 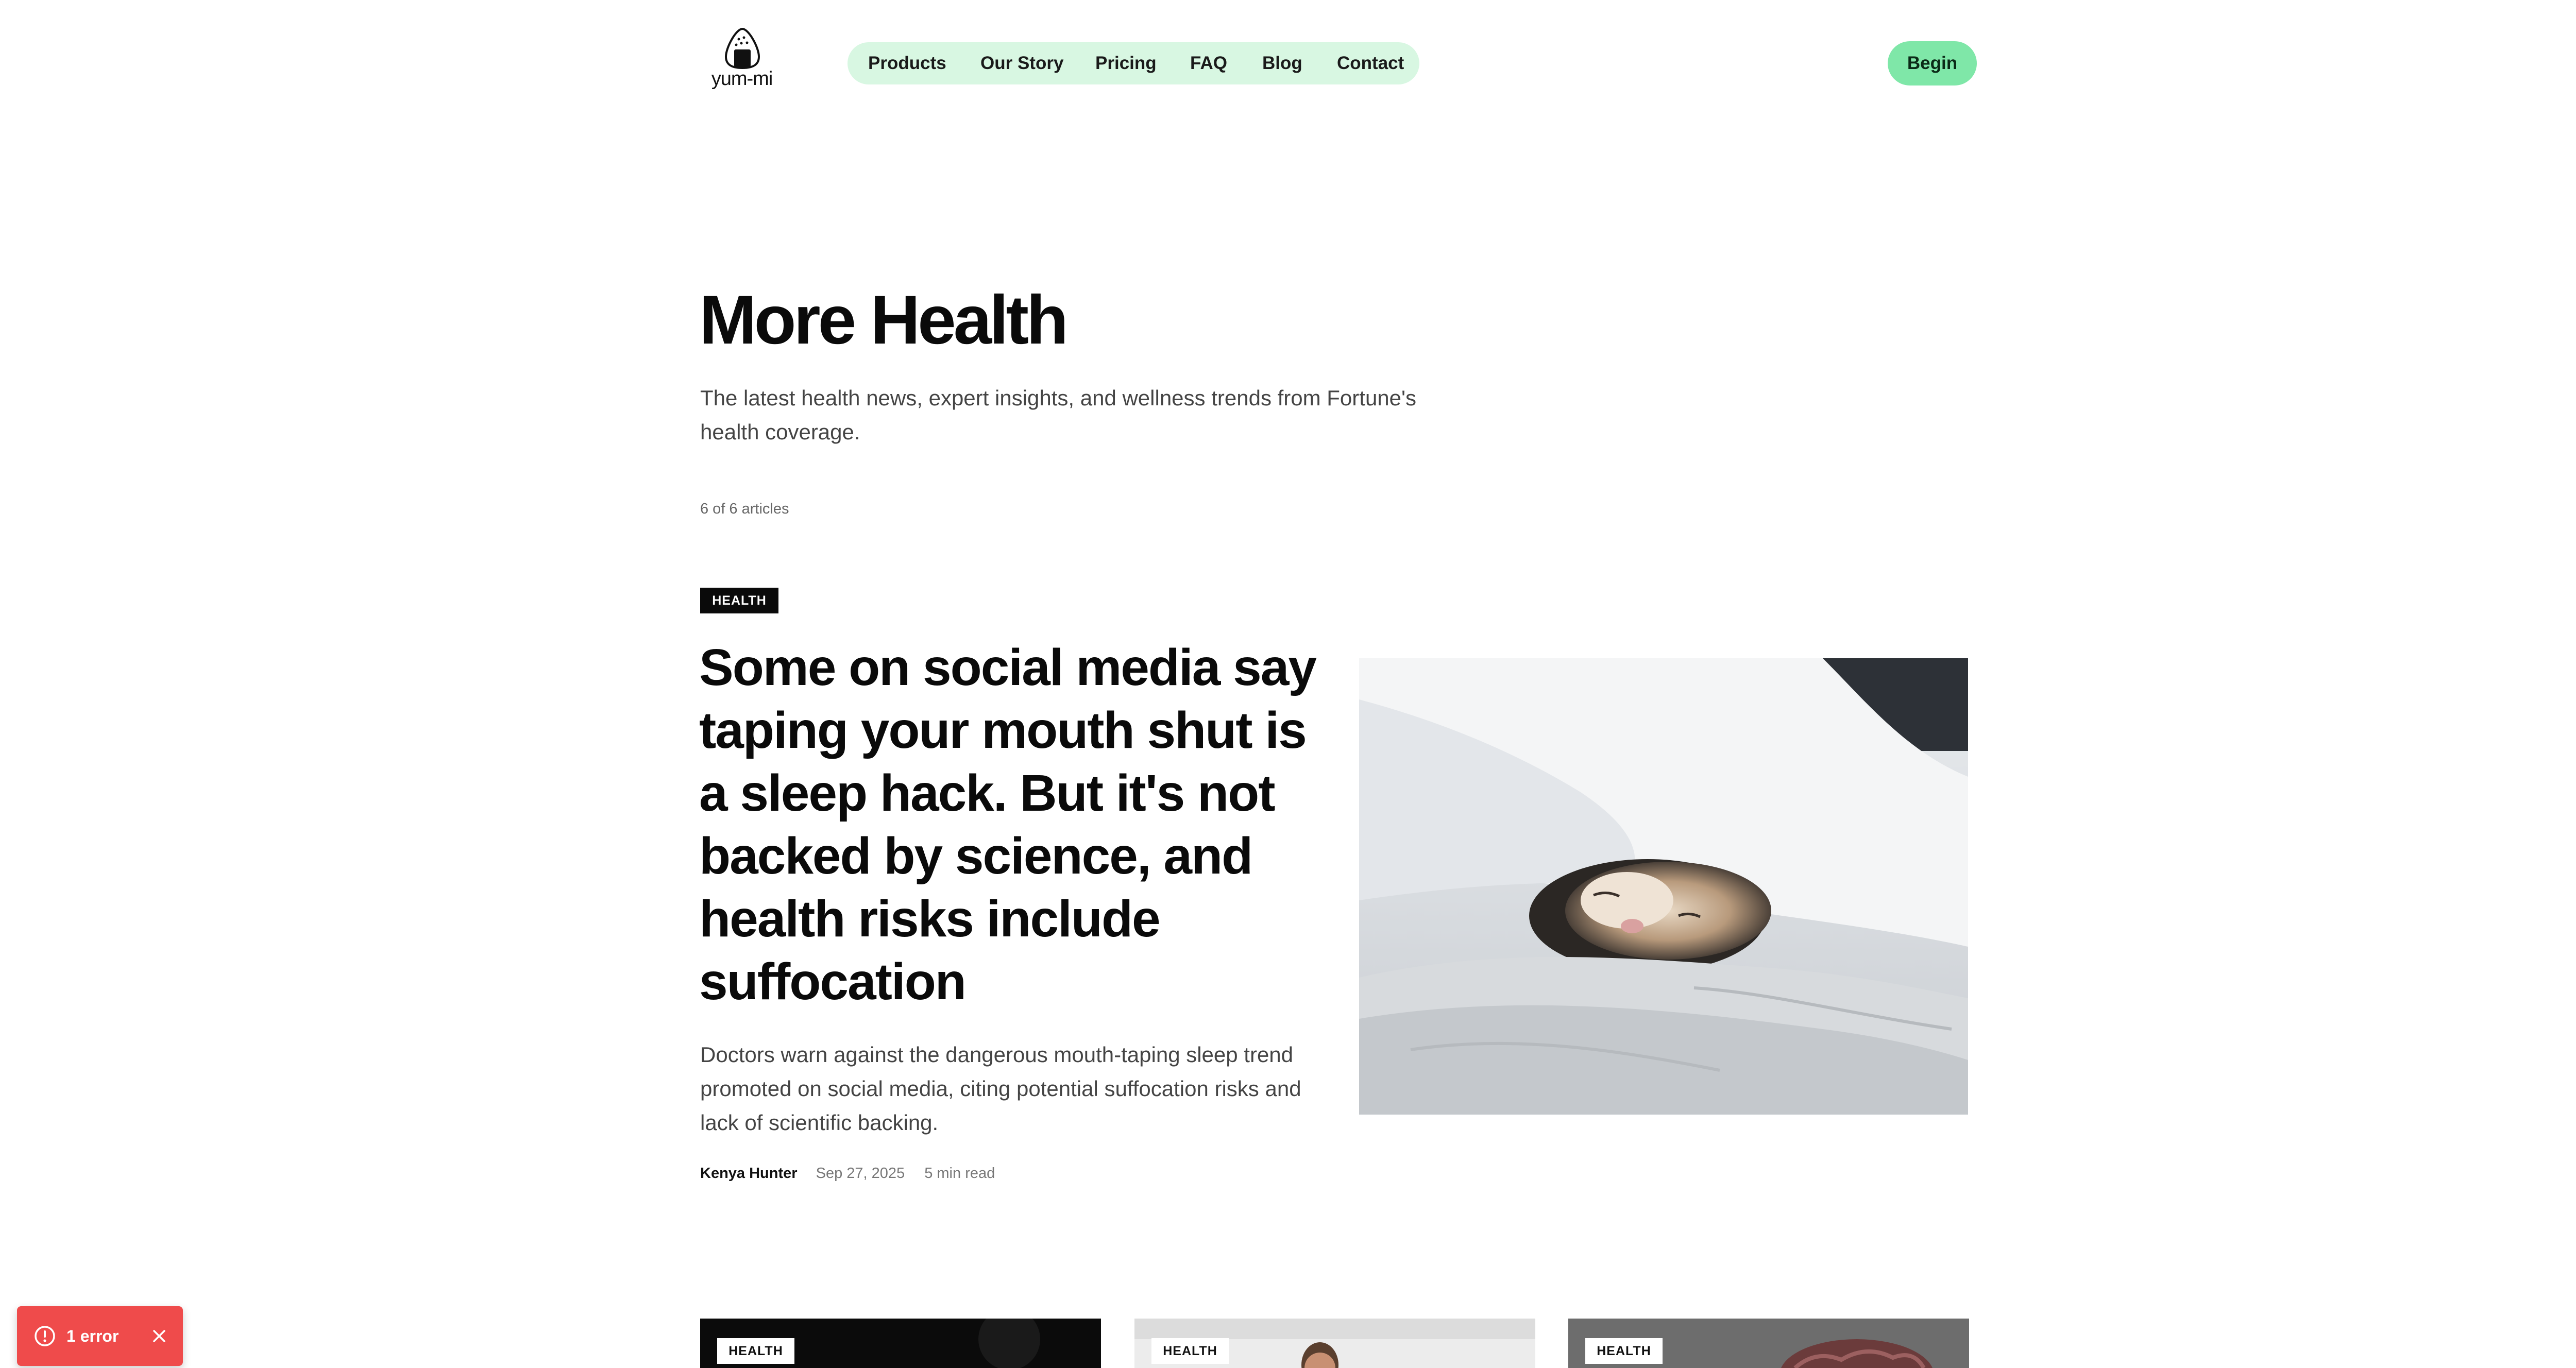 I want to click on article-read-time: 5 min read, so click(x=960, y=1173).